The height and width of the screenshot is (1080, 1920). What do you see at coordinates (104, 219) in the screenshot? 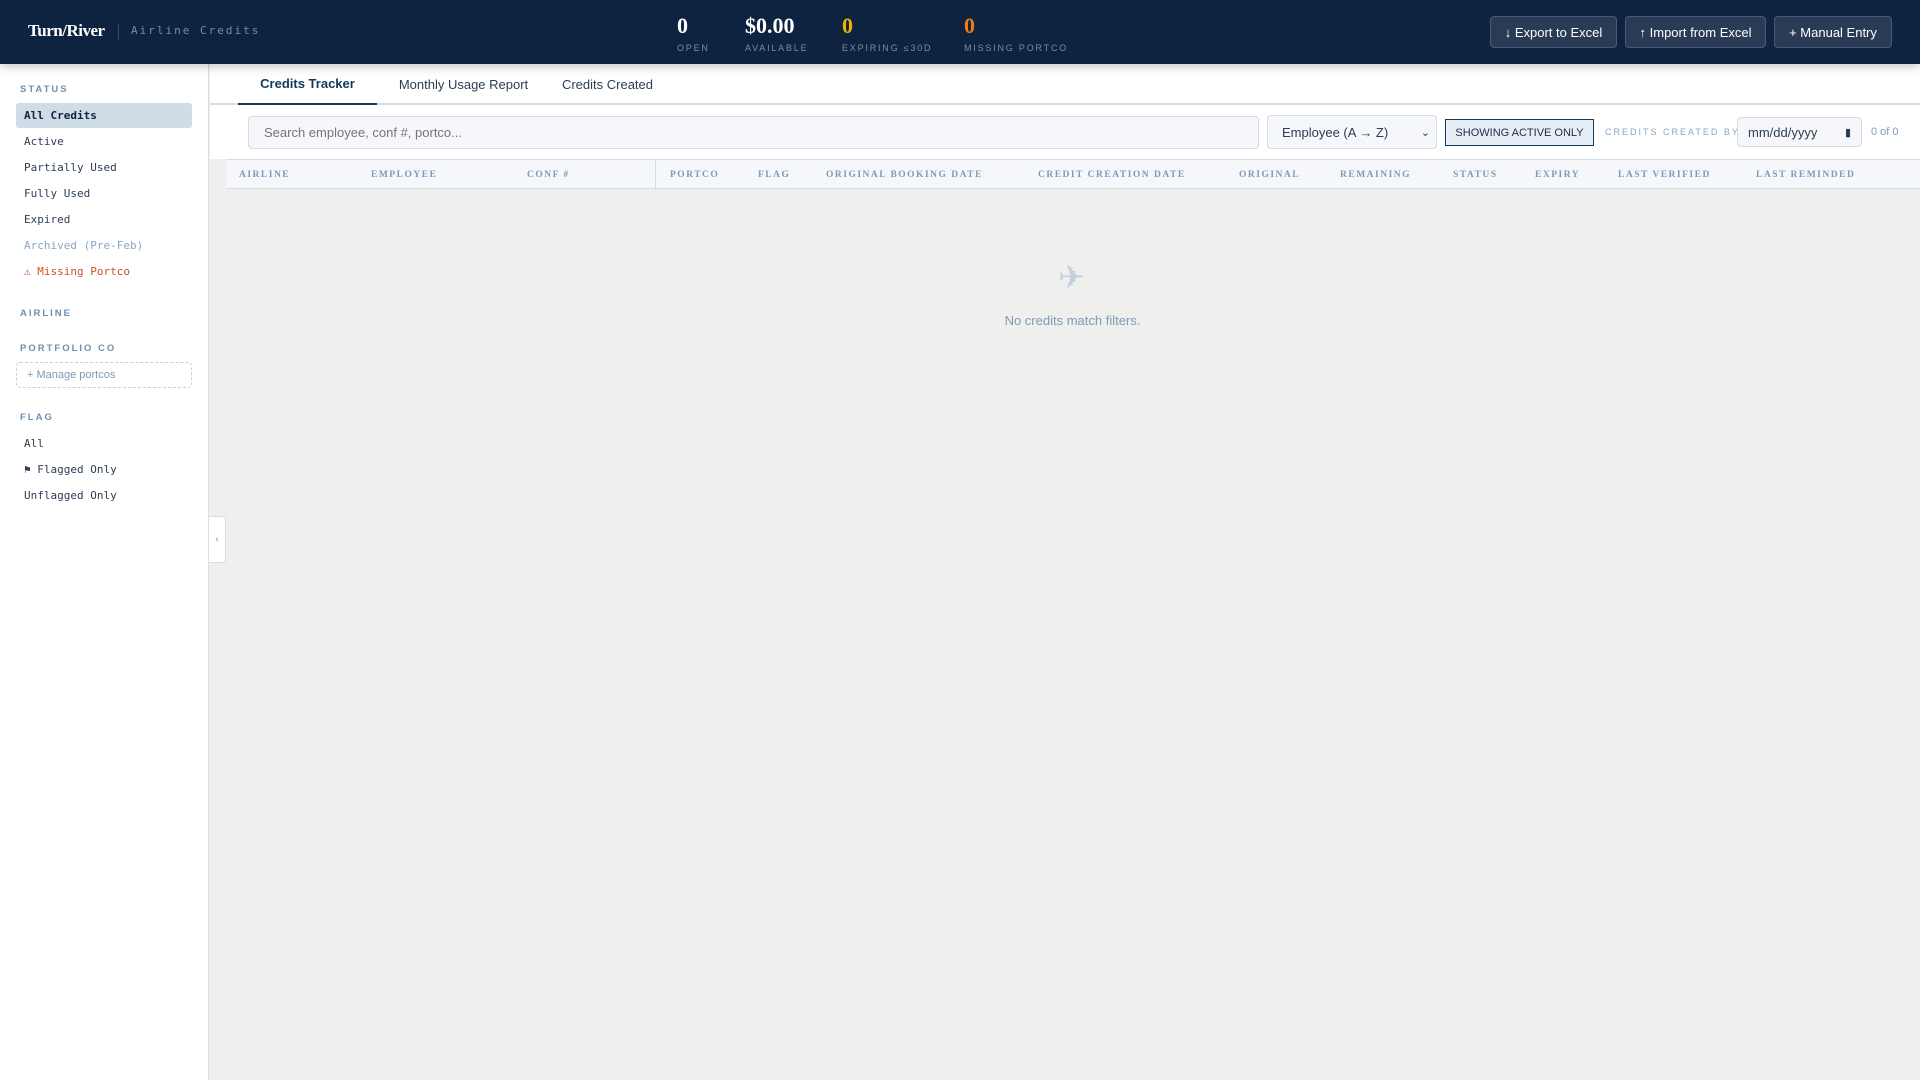
I see `status-expired: Expired` at bounding box center [104, 219].